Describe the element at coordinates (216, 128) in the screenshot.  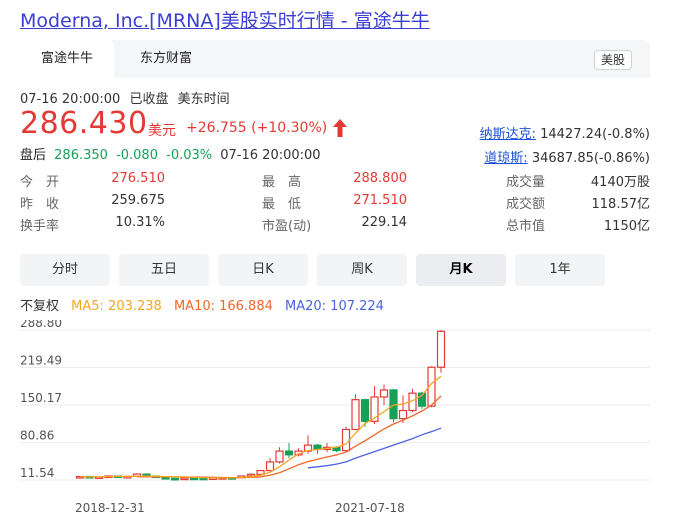
I see `change-value: +26.755` at that location.